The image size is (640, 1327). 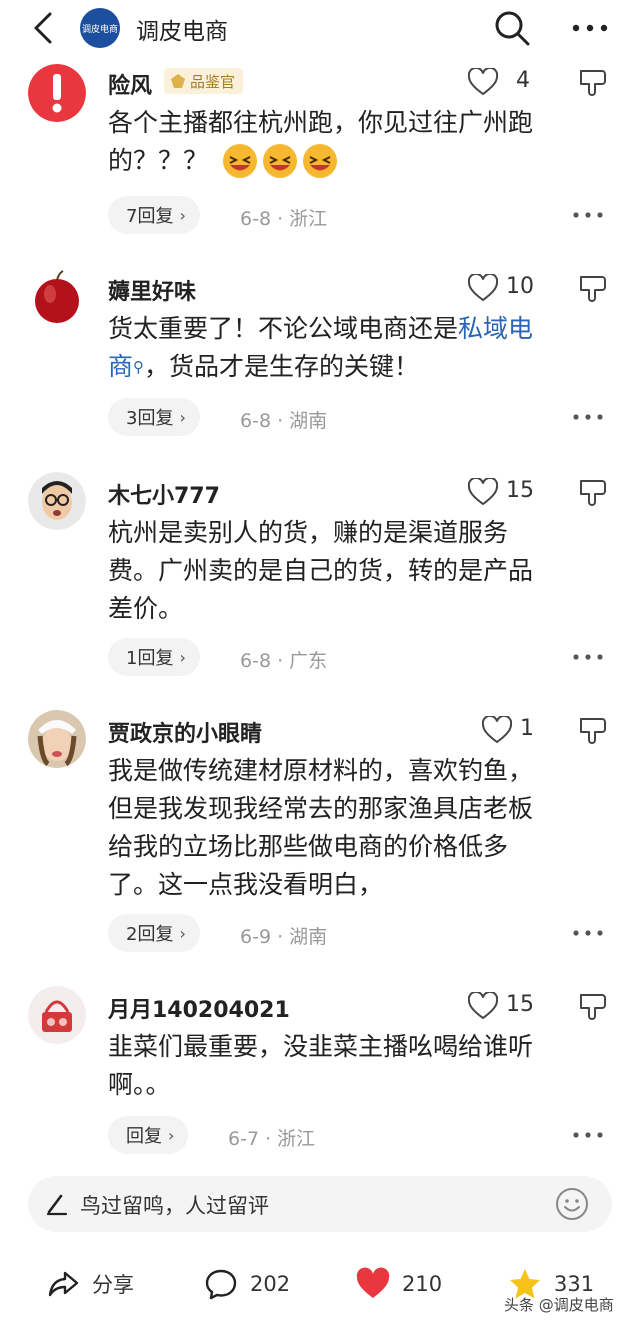 What do you see at coordinates (284, 219) in the screenshot?
I see `comment-meta: 6-8 · 浙江` at bounding box center [284, 219].